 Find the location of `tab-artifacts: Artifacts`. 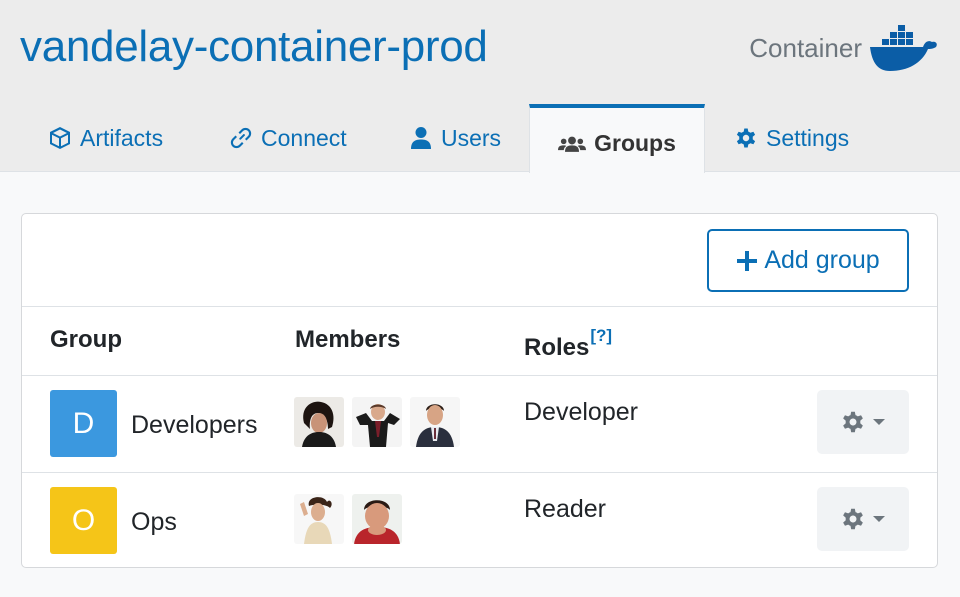

tab-artifacts: Artifacts is located at coordinates (105, 138).